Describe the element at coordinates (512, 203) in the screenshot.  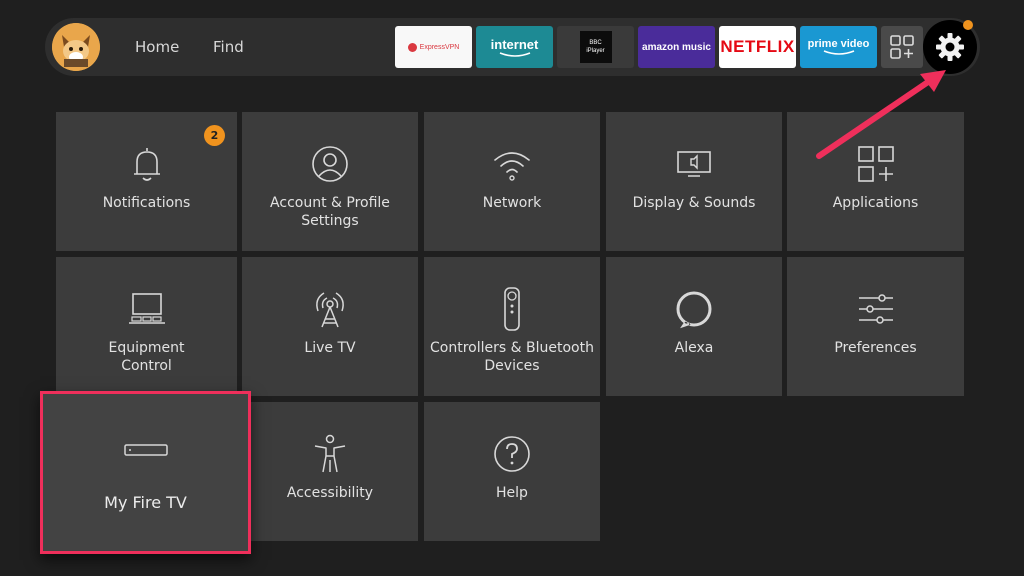
I see `tile-label: Network` at that location.